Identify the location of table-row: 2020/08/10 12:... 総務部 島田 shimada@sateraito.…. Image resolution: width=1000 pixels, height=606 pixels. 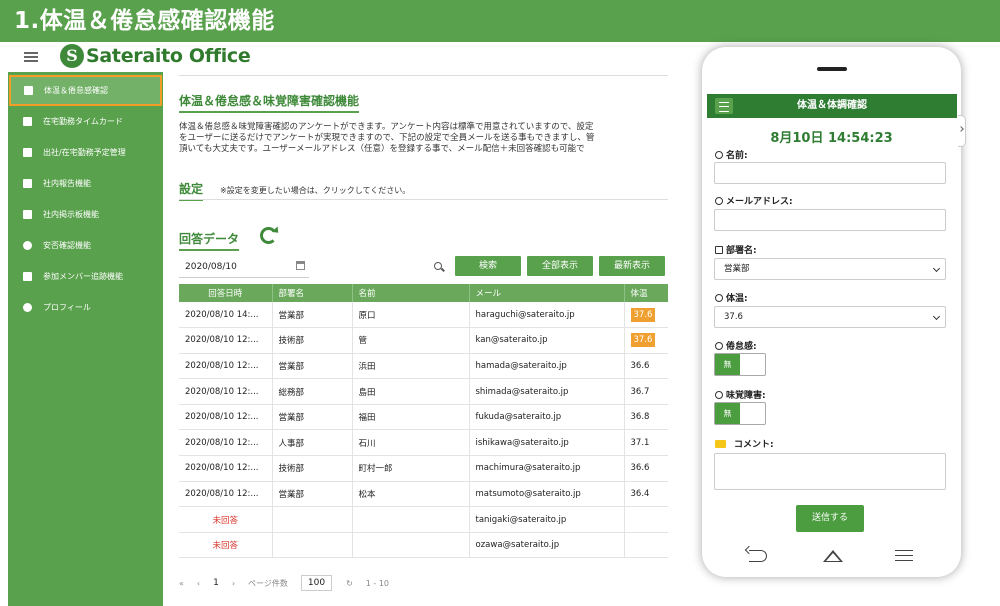
(423, 391).